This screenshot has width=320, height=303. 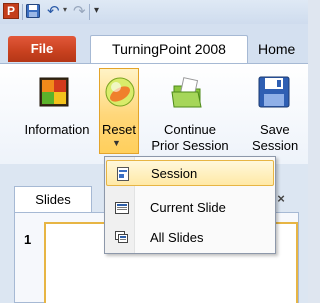 I want to click on menu-item-current-slide: Current Slide, so click(x=190, y=208).